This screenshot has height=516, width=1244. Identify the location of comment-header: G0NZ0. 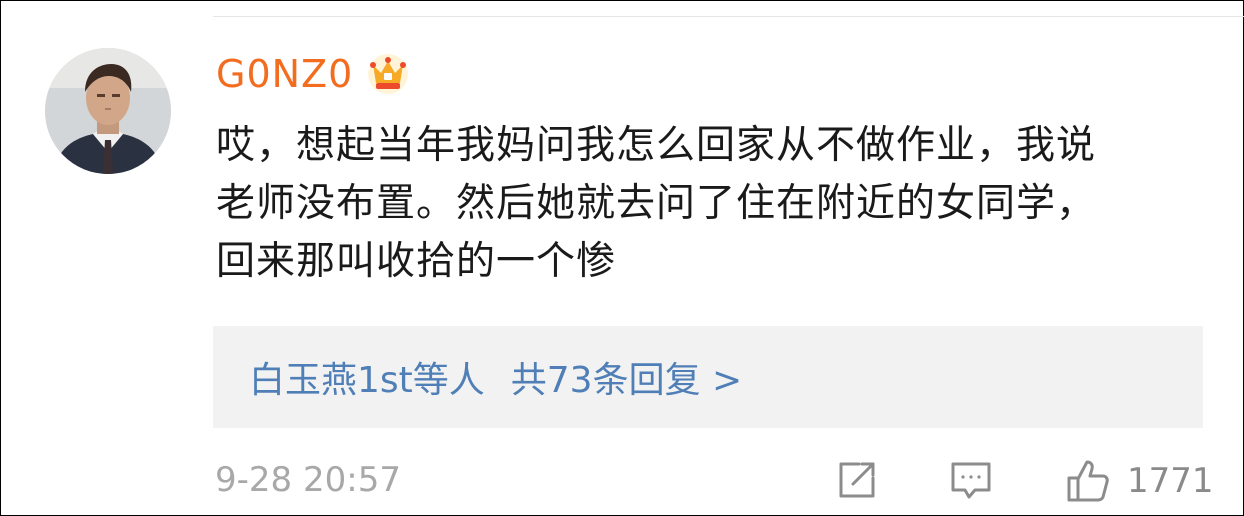
(312, 74).